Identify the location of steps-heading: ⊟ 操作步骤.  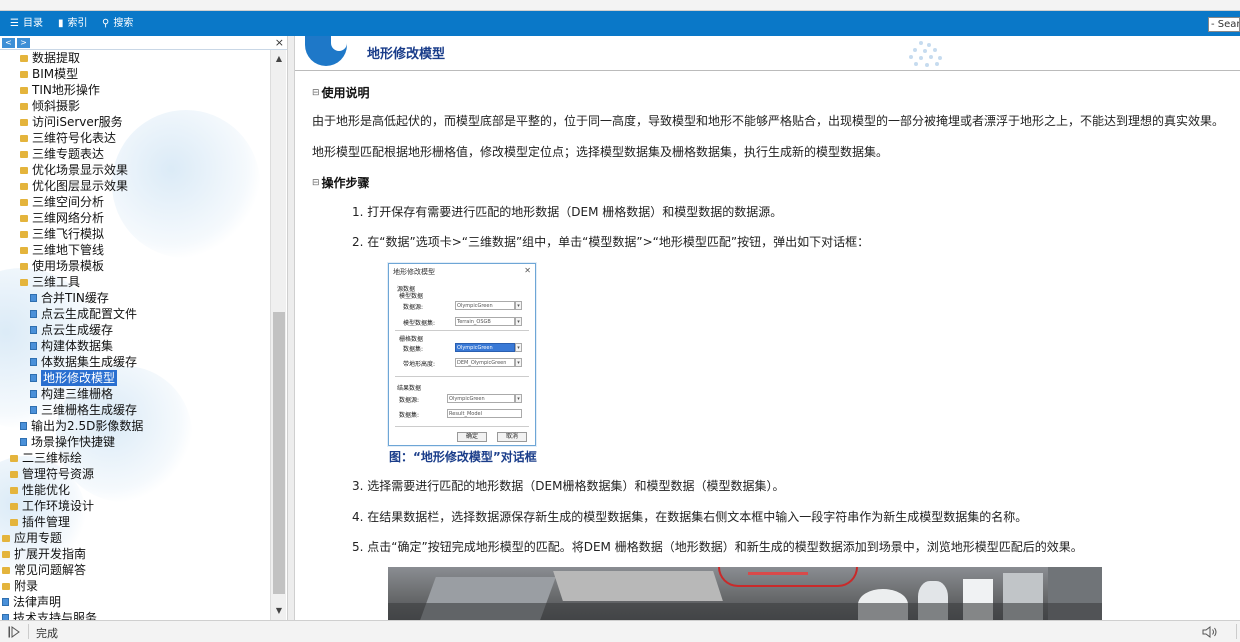
(341, 182).